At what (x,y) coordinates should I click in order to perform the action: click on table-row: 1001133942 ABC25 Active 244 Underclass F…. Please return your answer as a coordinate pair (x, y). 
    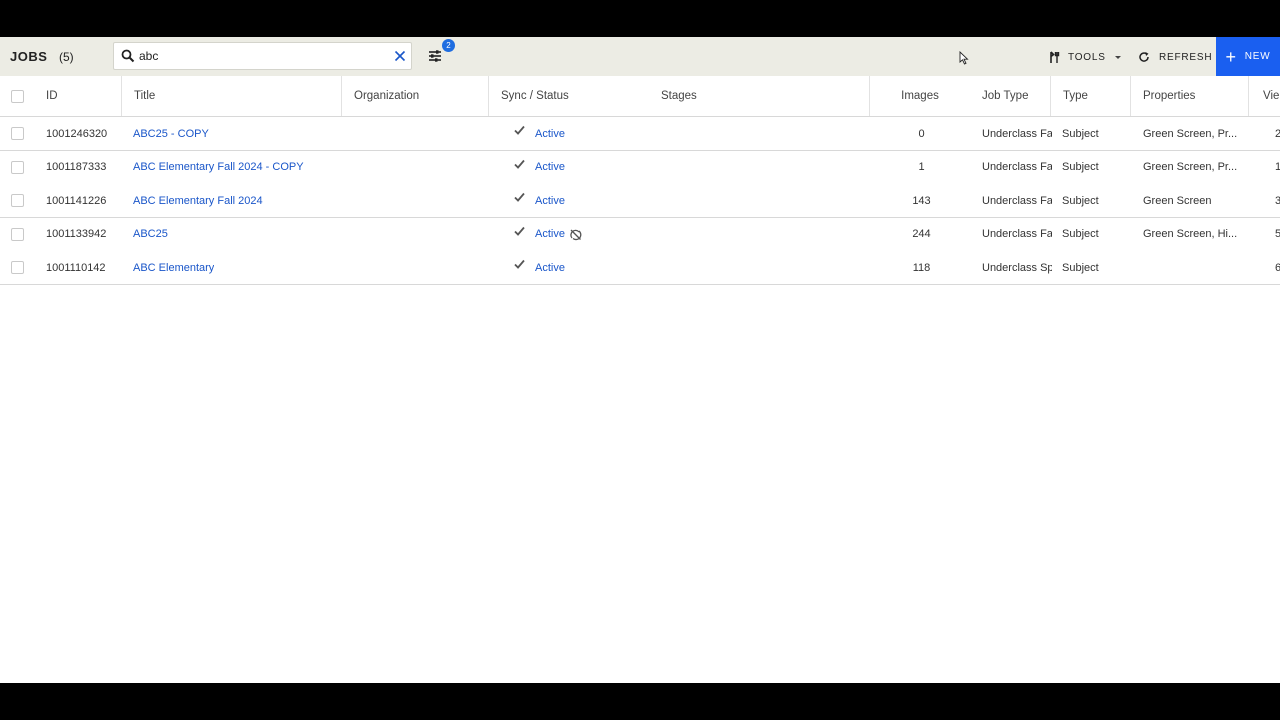
    Looking at the image, I should click on (640, 235).